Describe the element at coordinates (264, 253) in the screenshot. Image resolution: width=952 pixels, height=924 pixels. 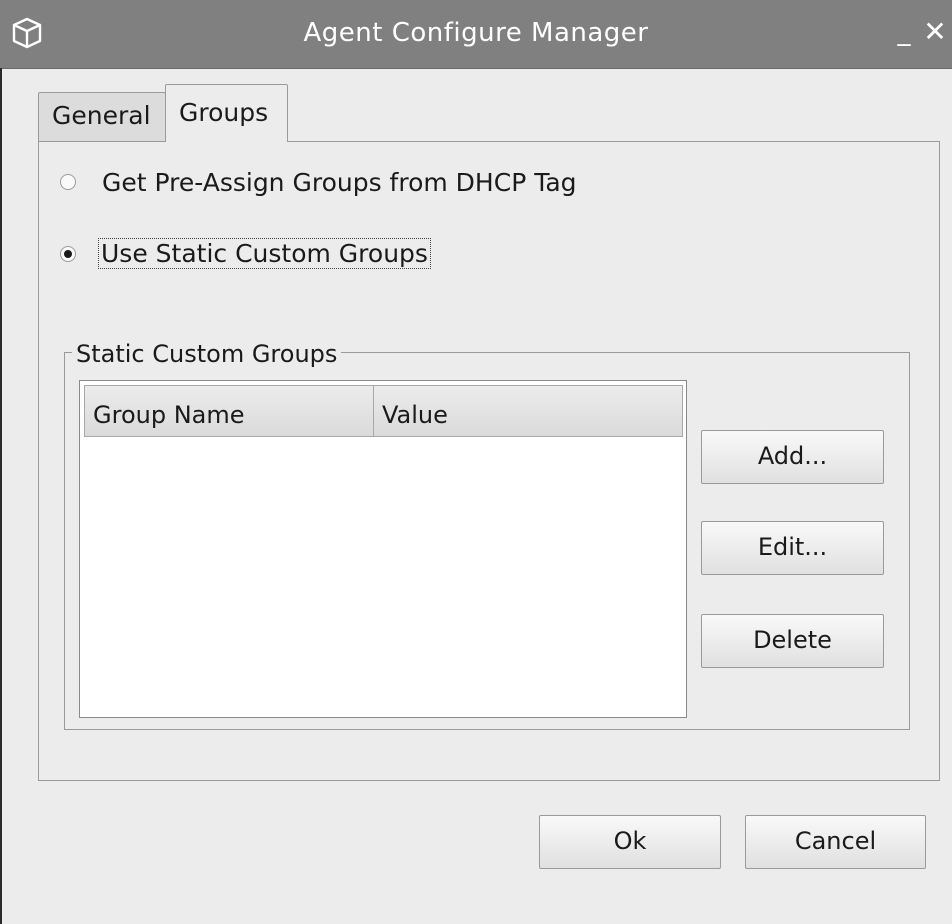
I see `static-groups-label: Use Static Custom Groups` at that location.